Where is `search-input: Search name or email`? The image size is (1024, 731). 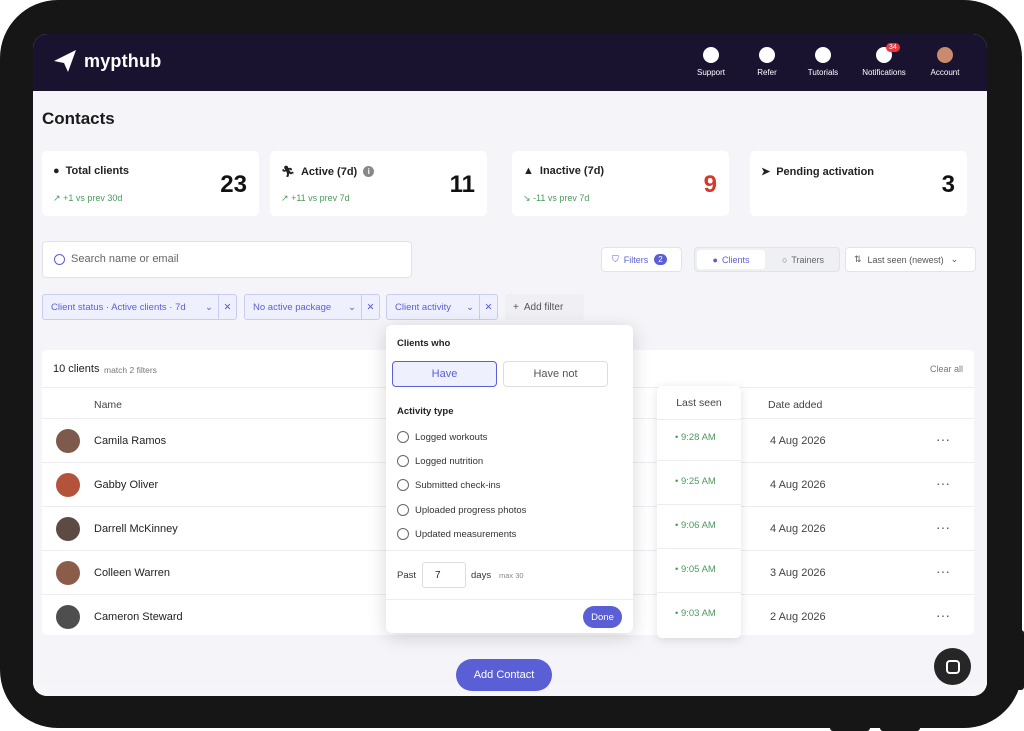
search-input: Search name or email is located at coordinates (125, 259).